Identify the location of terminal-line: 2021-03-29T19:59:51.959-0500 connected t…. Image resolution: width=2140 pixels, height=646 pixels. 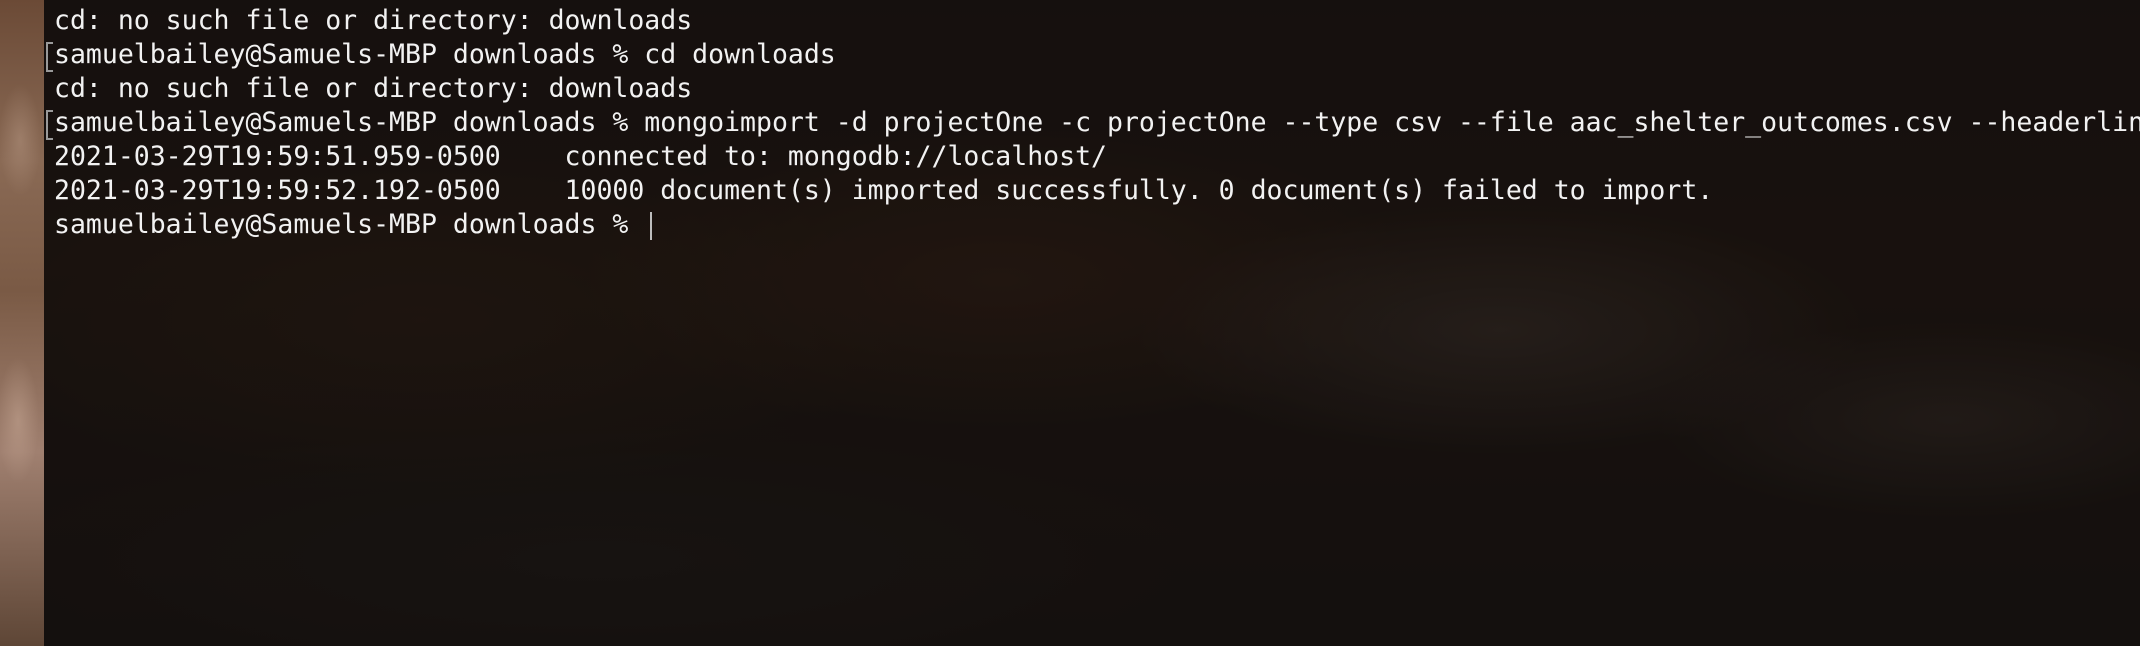
(580, 156).